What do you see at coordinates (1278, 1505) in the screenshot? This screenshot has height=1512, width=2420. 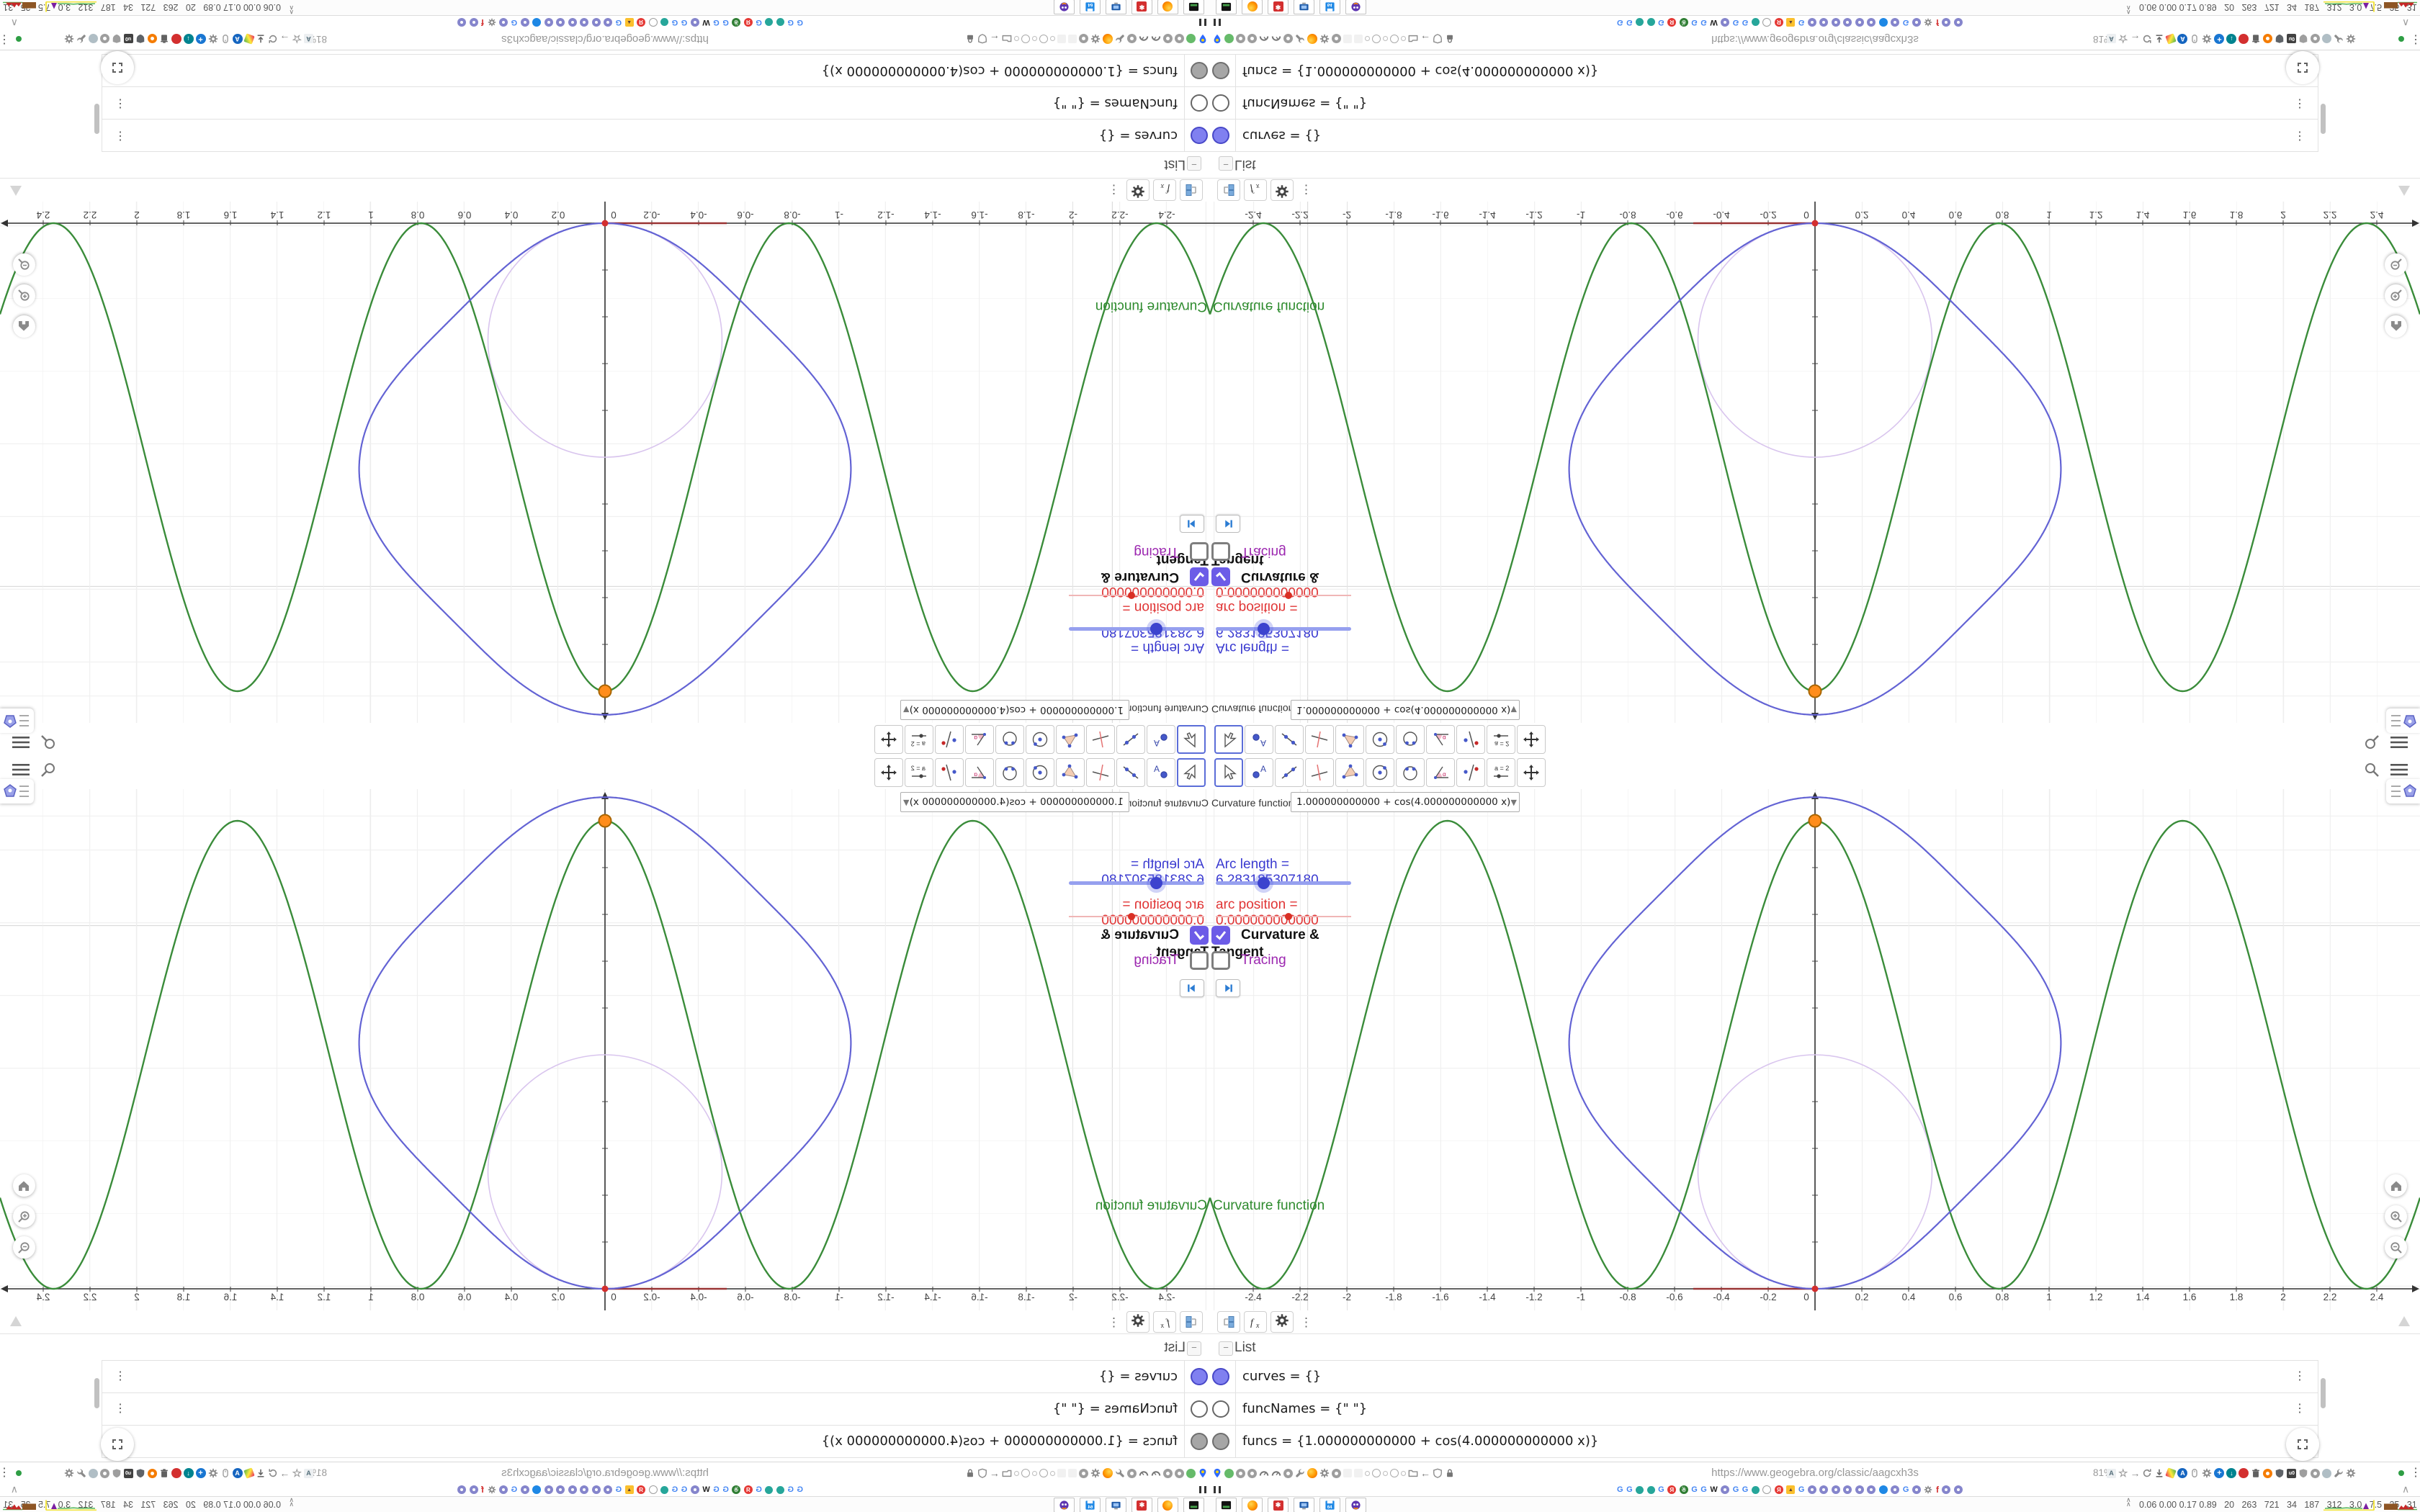 I see `settings-app-icon: ✱` at bounding box center [1278, 1505].